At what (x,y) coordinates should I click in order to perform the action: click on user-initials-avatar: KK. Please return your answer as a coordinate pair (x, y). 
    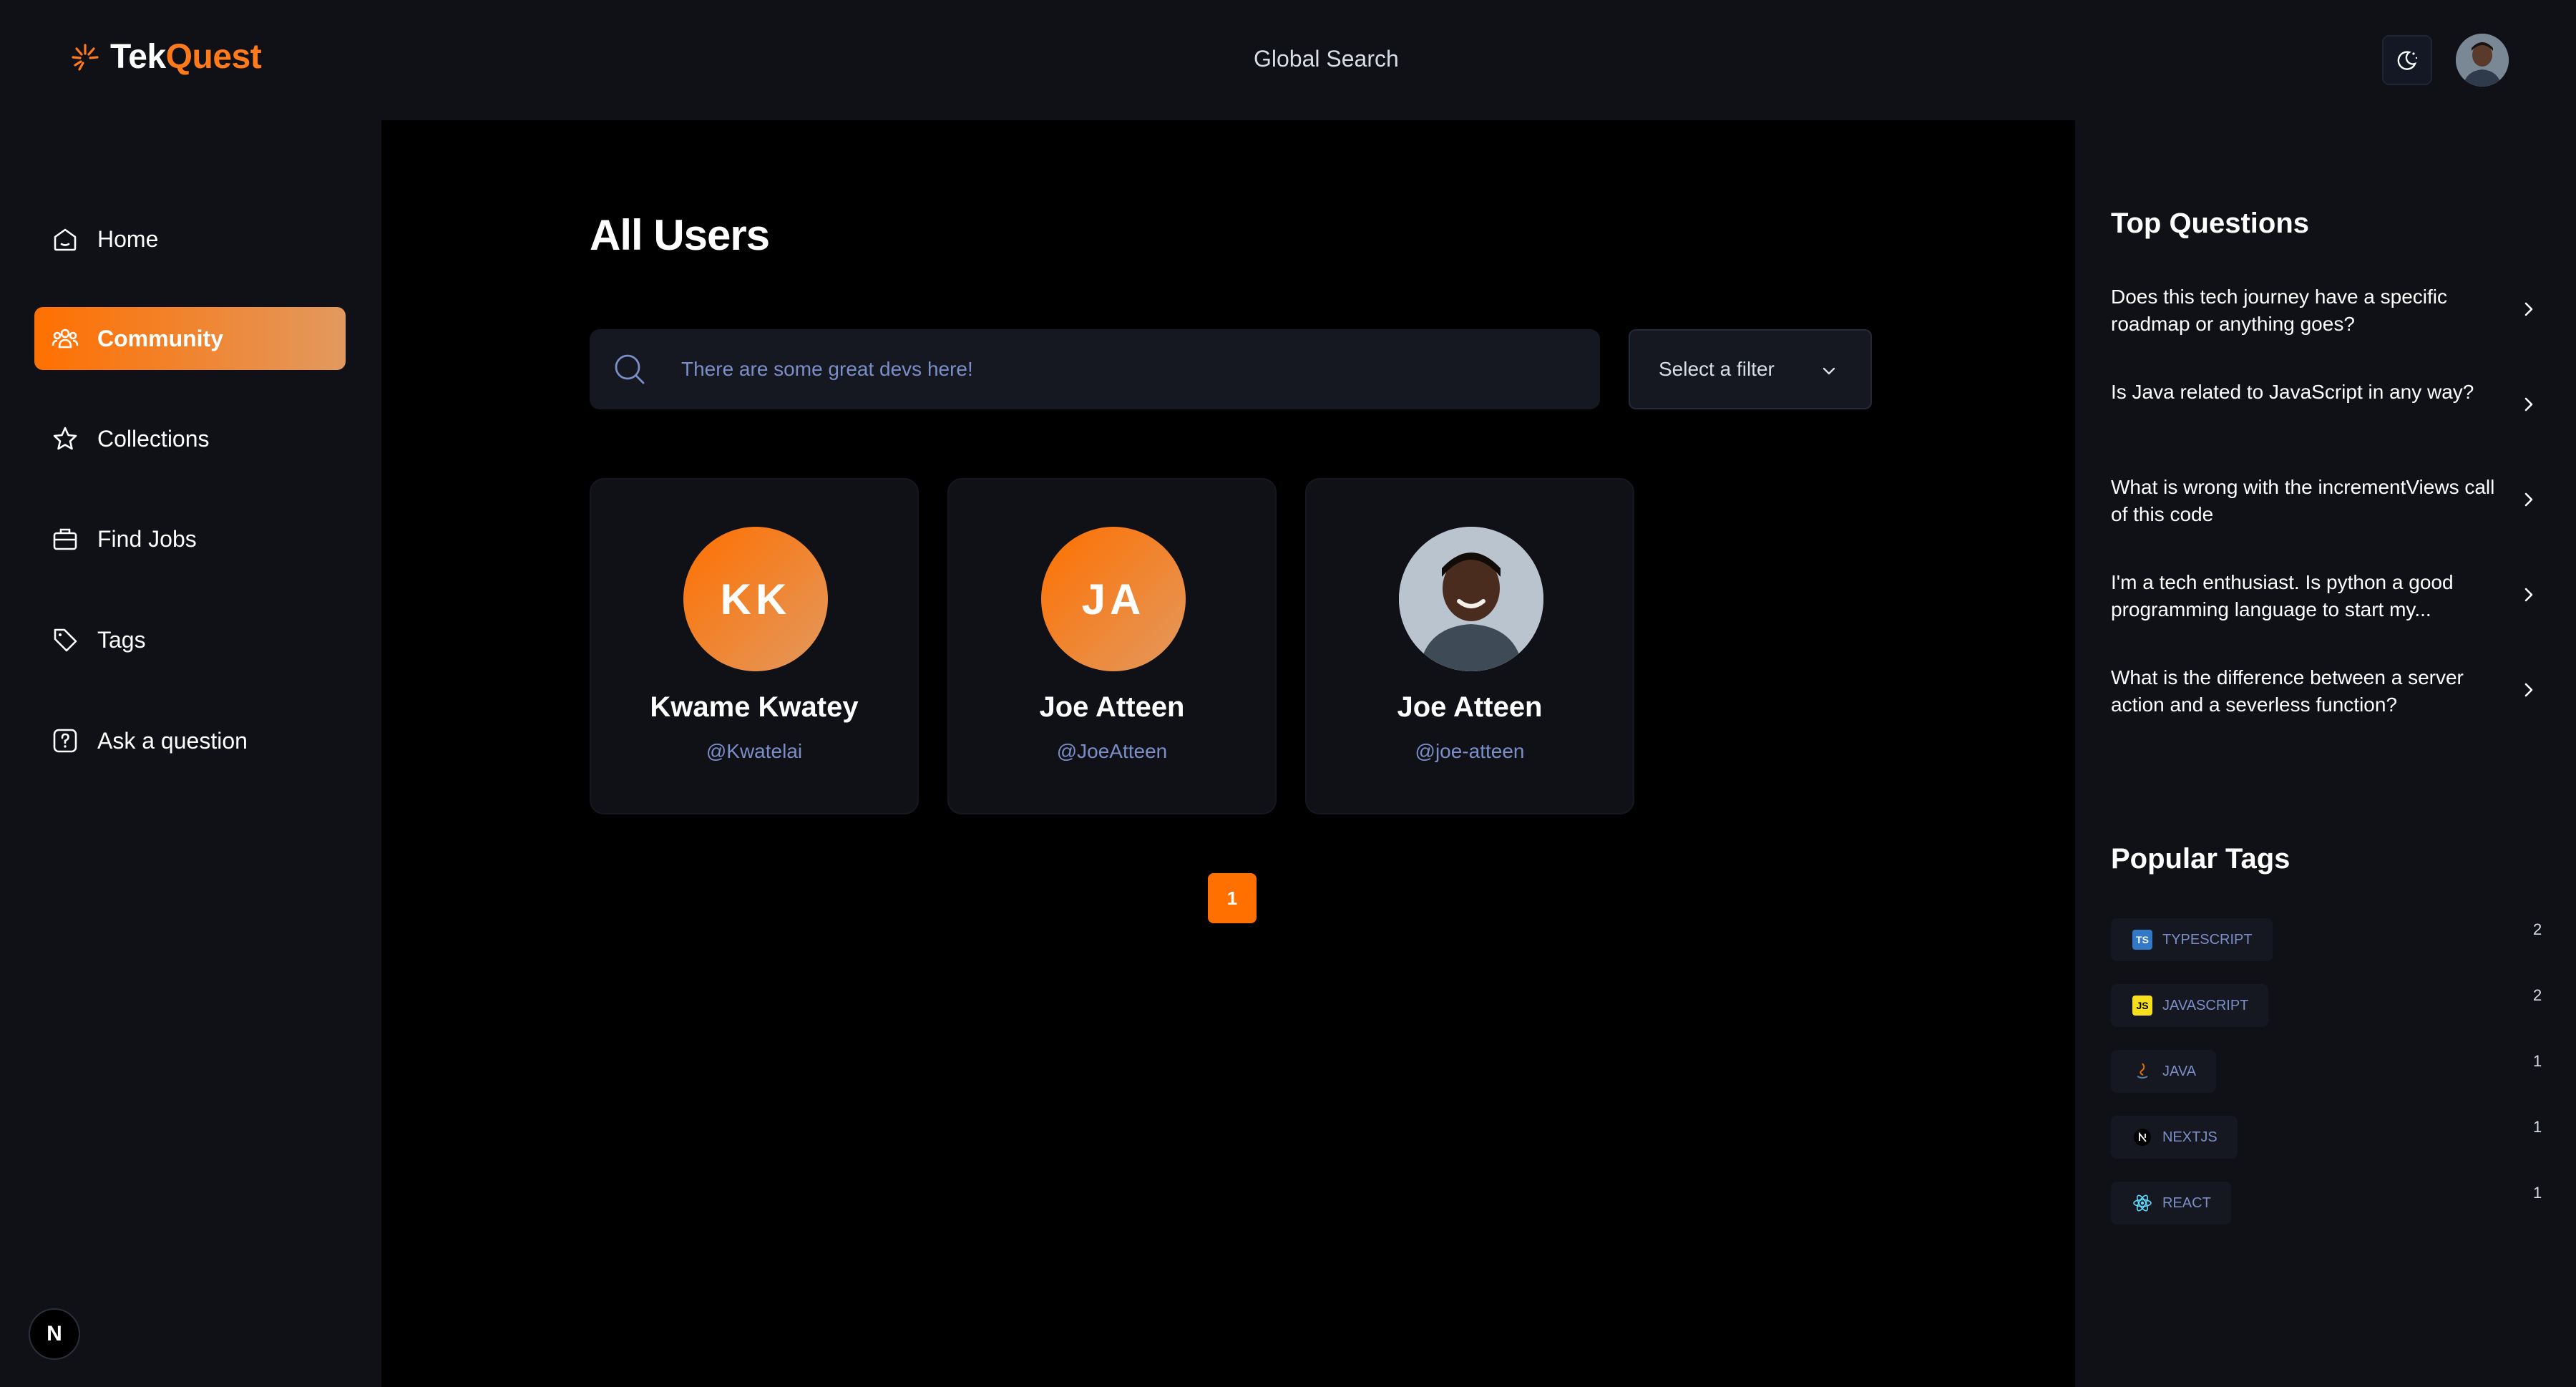
    Looking at the image, I should click on (755, 599).